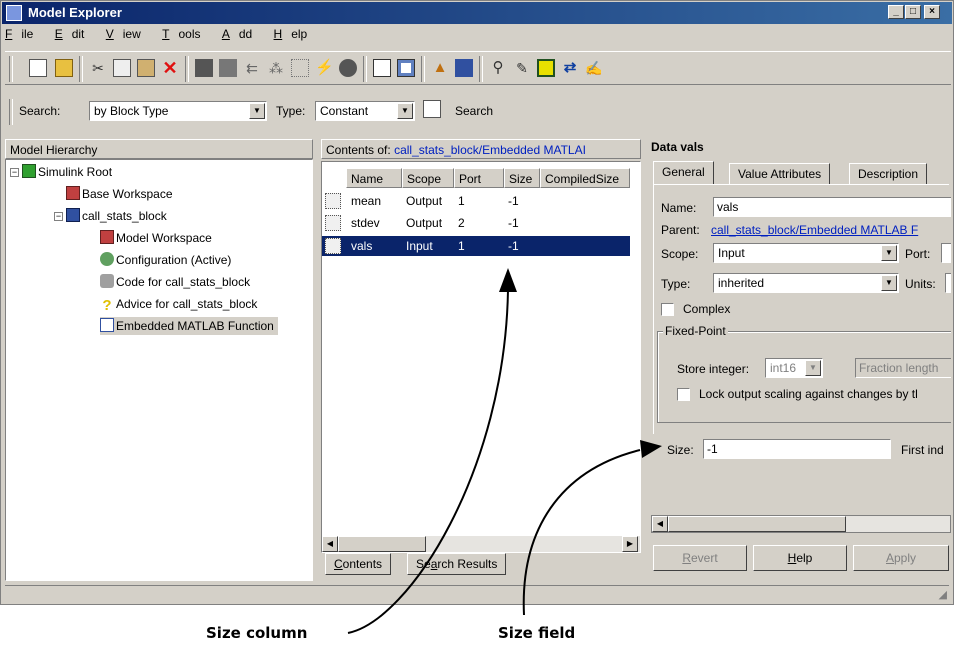  Describe the element at coordinates (257, 633) in the screenshot. I see `size-column-callout: Size column` at that location.